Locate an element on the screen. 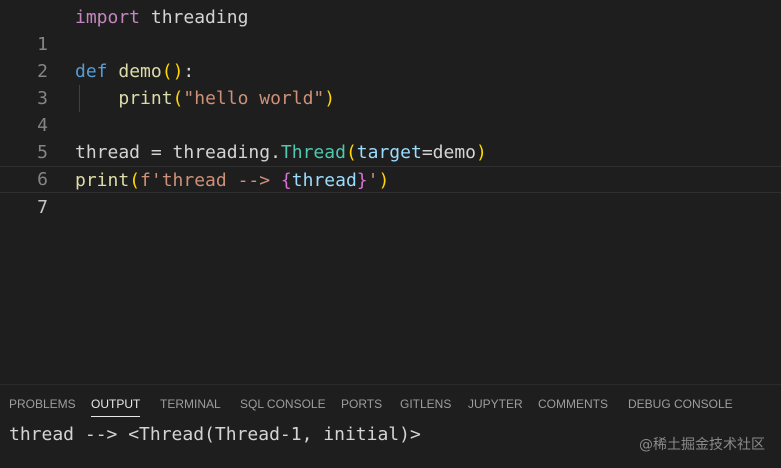  code-line-2: 2 is located at coordinates (390, 56).